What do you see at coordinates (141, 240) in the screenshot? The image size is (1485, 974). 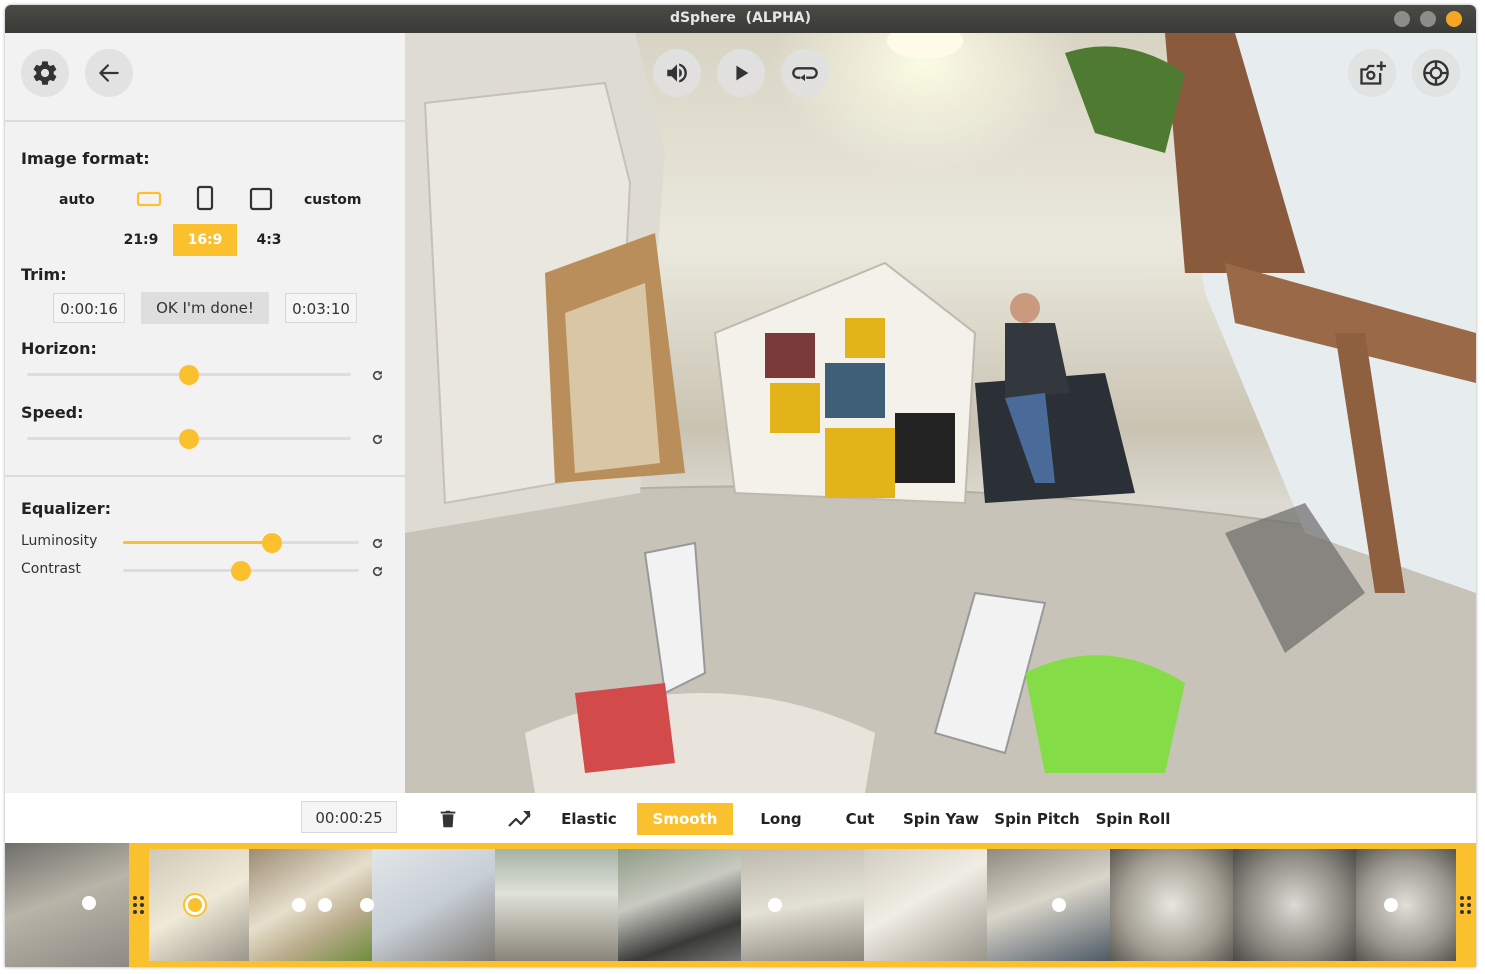 I see `ratio-21-9: 21:9` at bounding box center [141, 240].